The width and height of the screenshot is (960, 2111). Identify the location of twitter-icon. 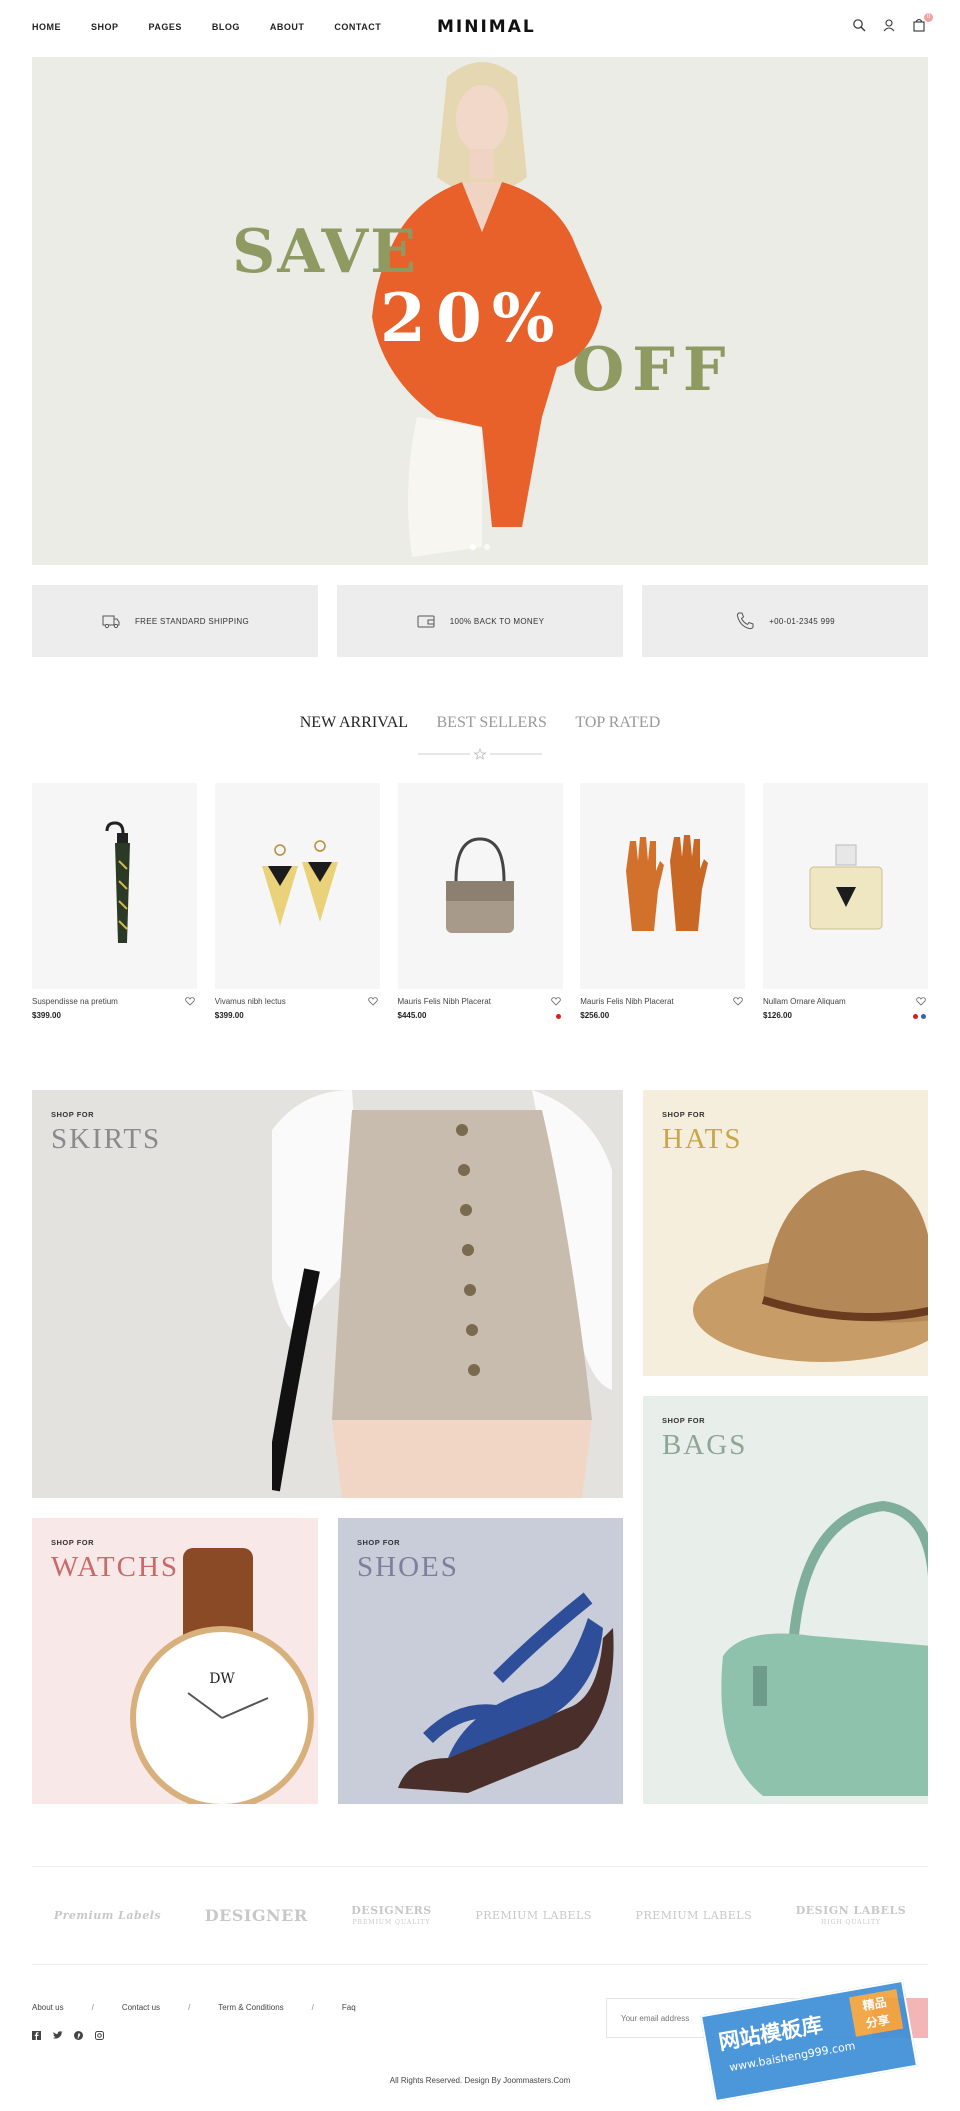
(58, 2033).